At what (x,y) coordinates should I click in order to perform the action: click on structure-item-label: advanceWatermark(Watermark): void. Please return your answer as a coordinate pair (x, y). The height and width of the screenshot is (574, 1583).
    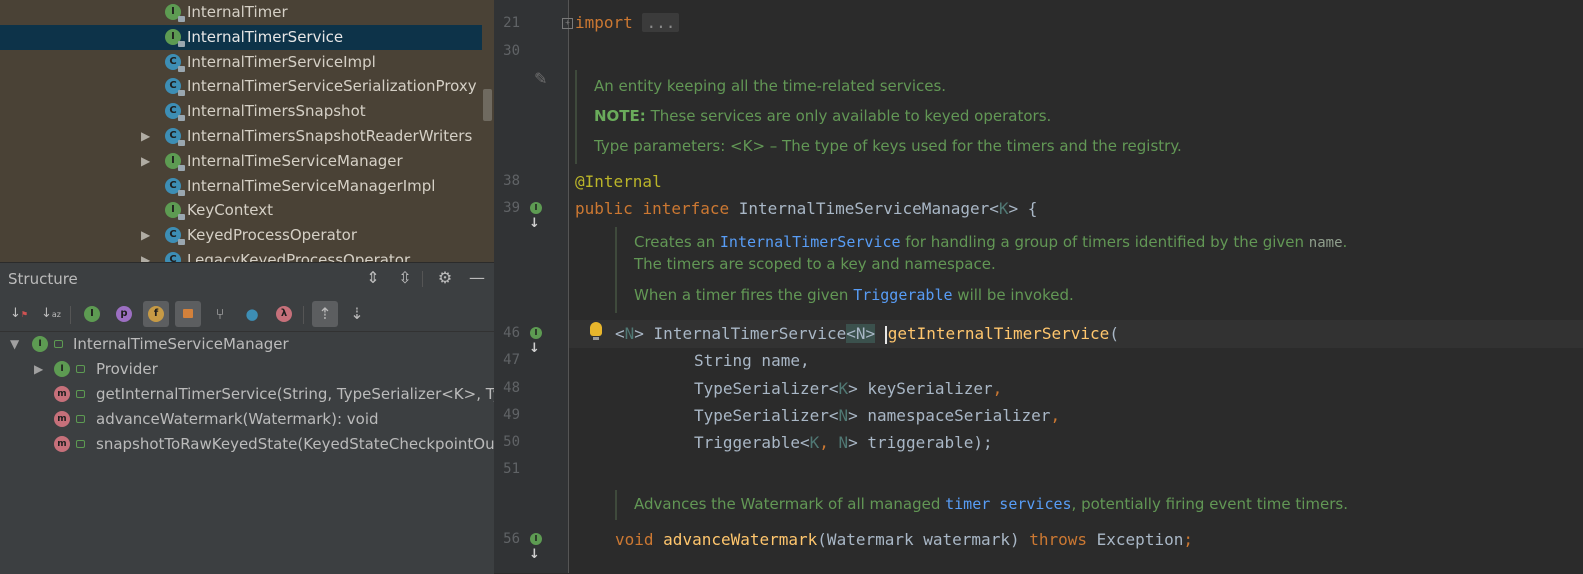
    Looking at the image, I should click on (237, 419).